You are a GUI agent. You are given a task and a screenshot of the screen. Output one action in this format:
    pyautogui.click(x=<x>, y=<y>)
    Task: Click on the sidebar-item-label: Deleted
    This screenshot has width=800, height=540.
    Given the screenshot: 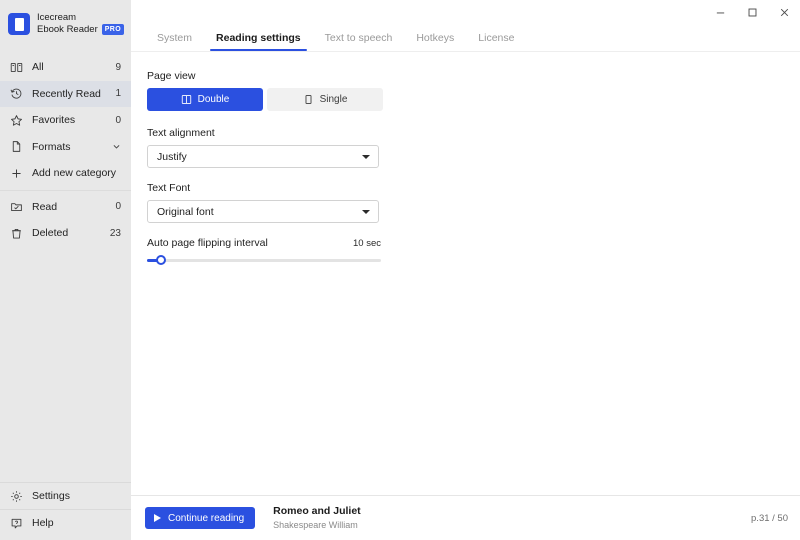 What is the action you would take?
    pyautogui.click(x=50, y=233)
    